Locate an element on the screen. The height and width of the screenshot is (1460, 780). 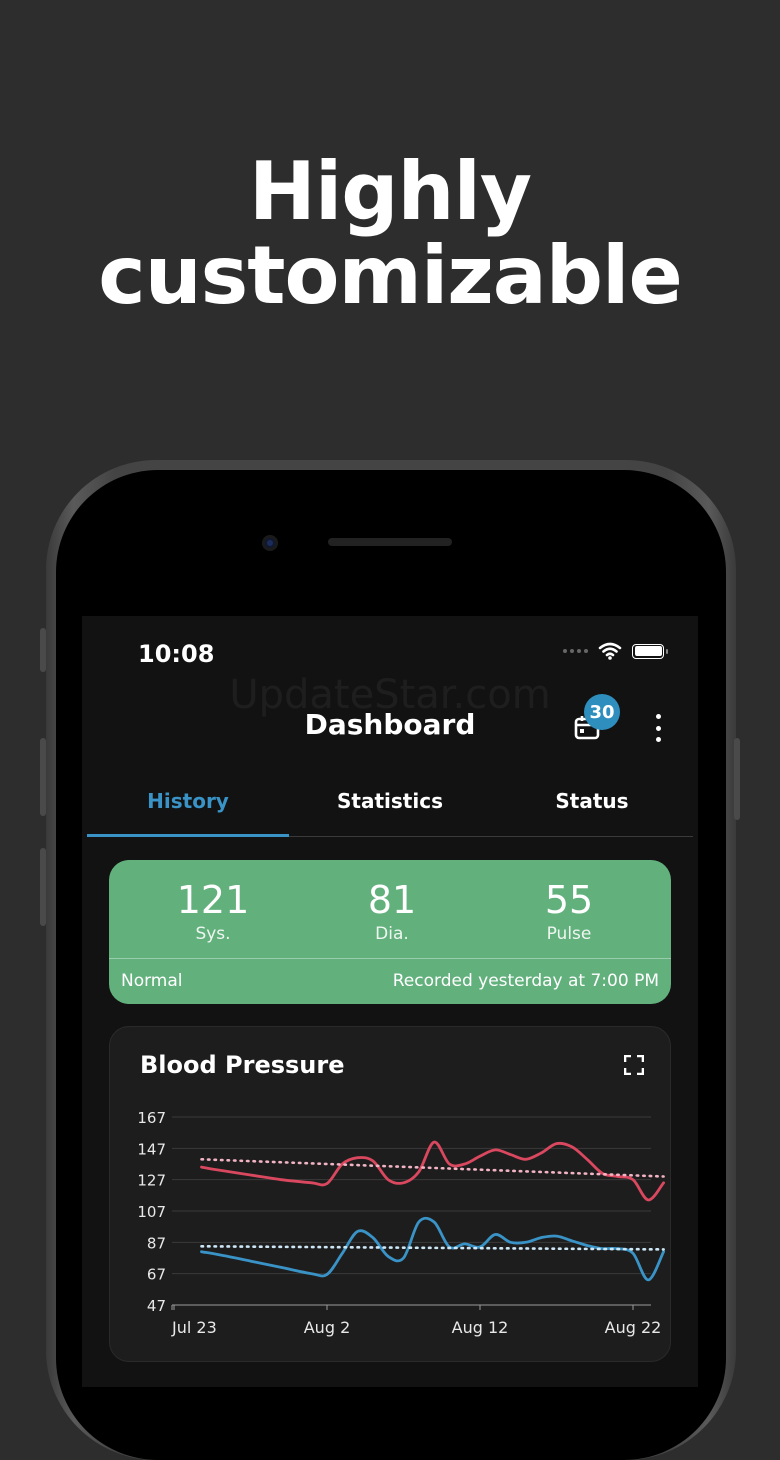
pulse-label: Pulse is located at coordinates (569, 934).